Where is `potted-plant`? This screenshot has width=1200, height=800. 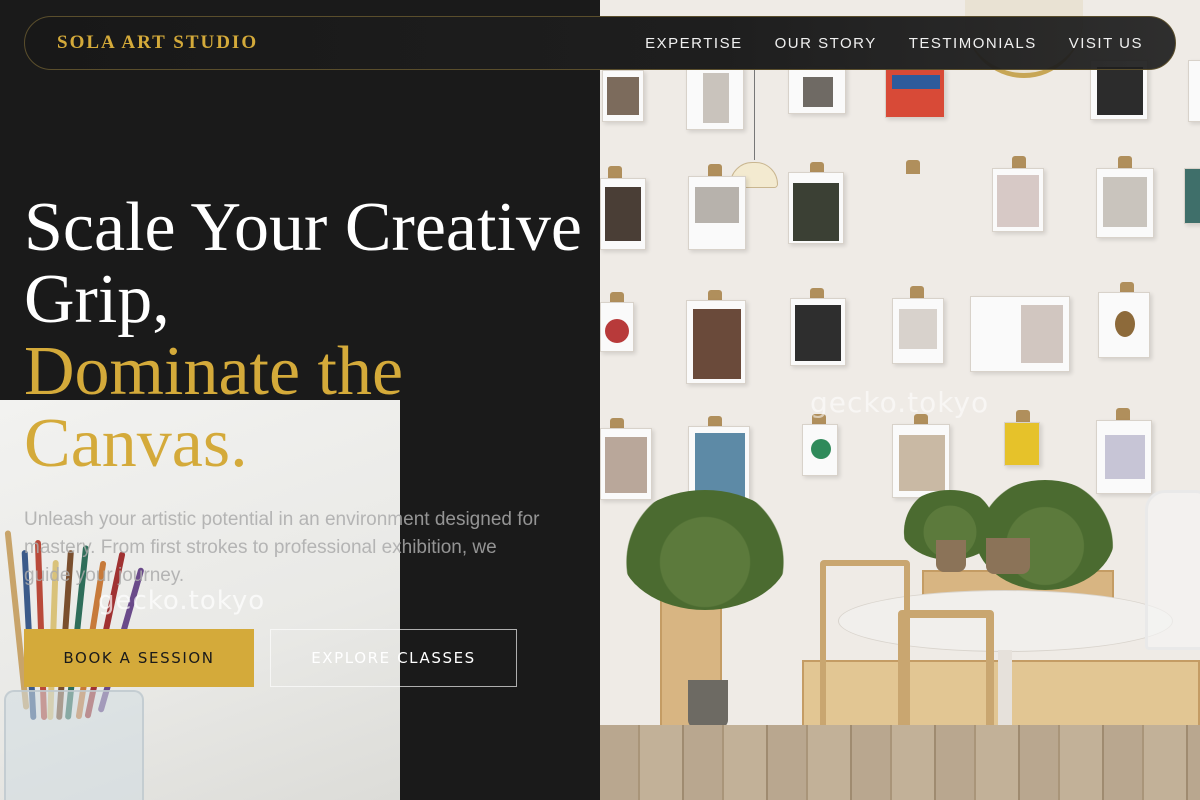 potted-plant is located at coordinates (705, 550).